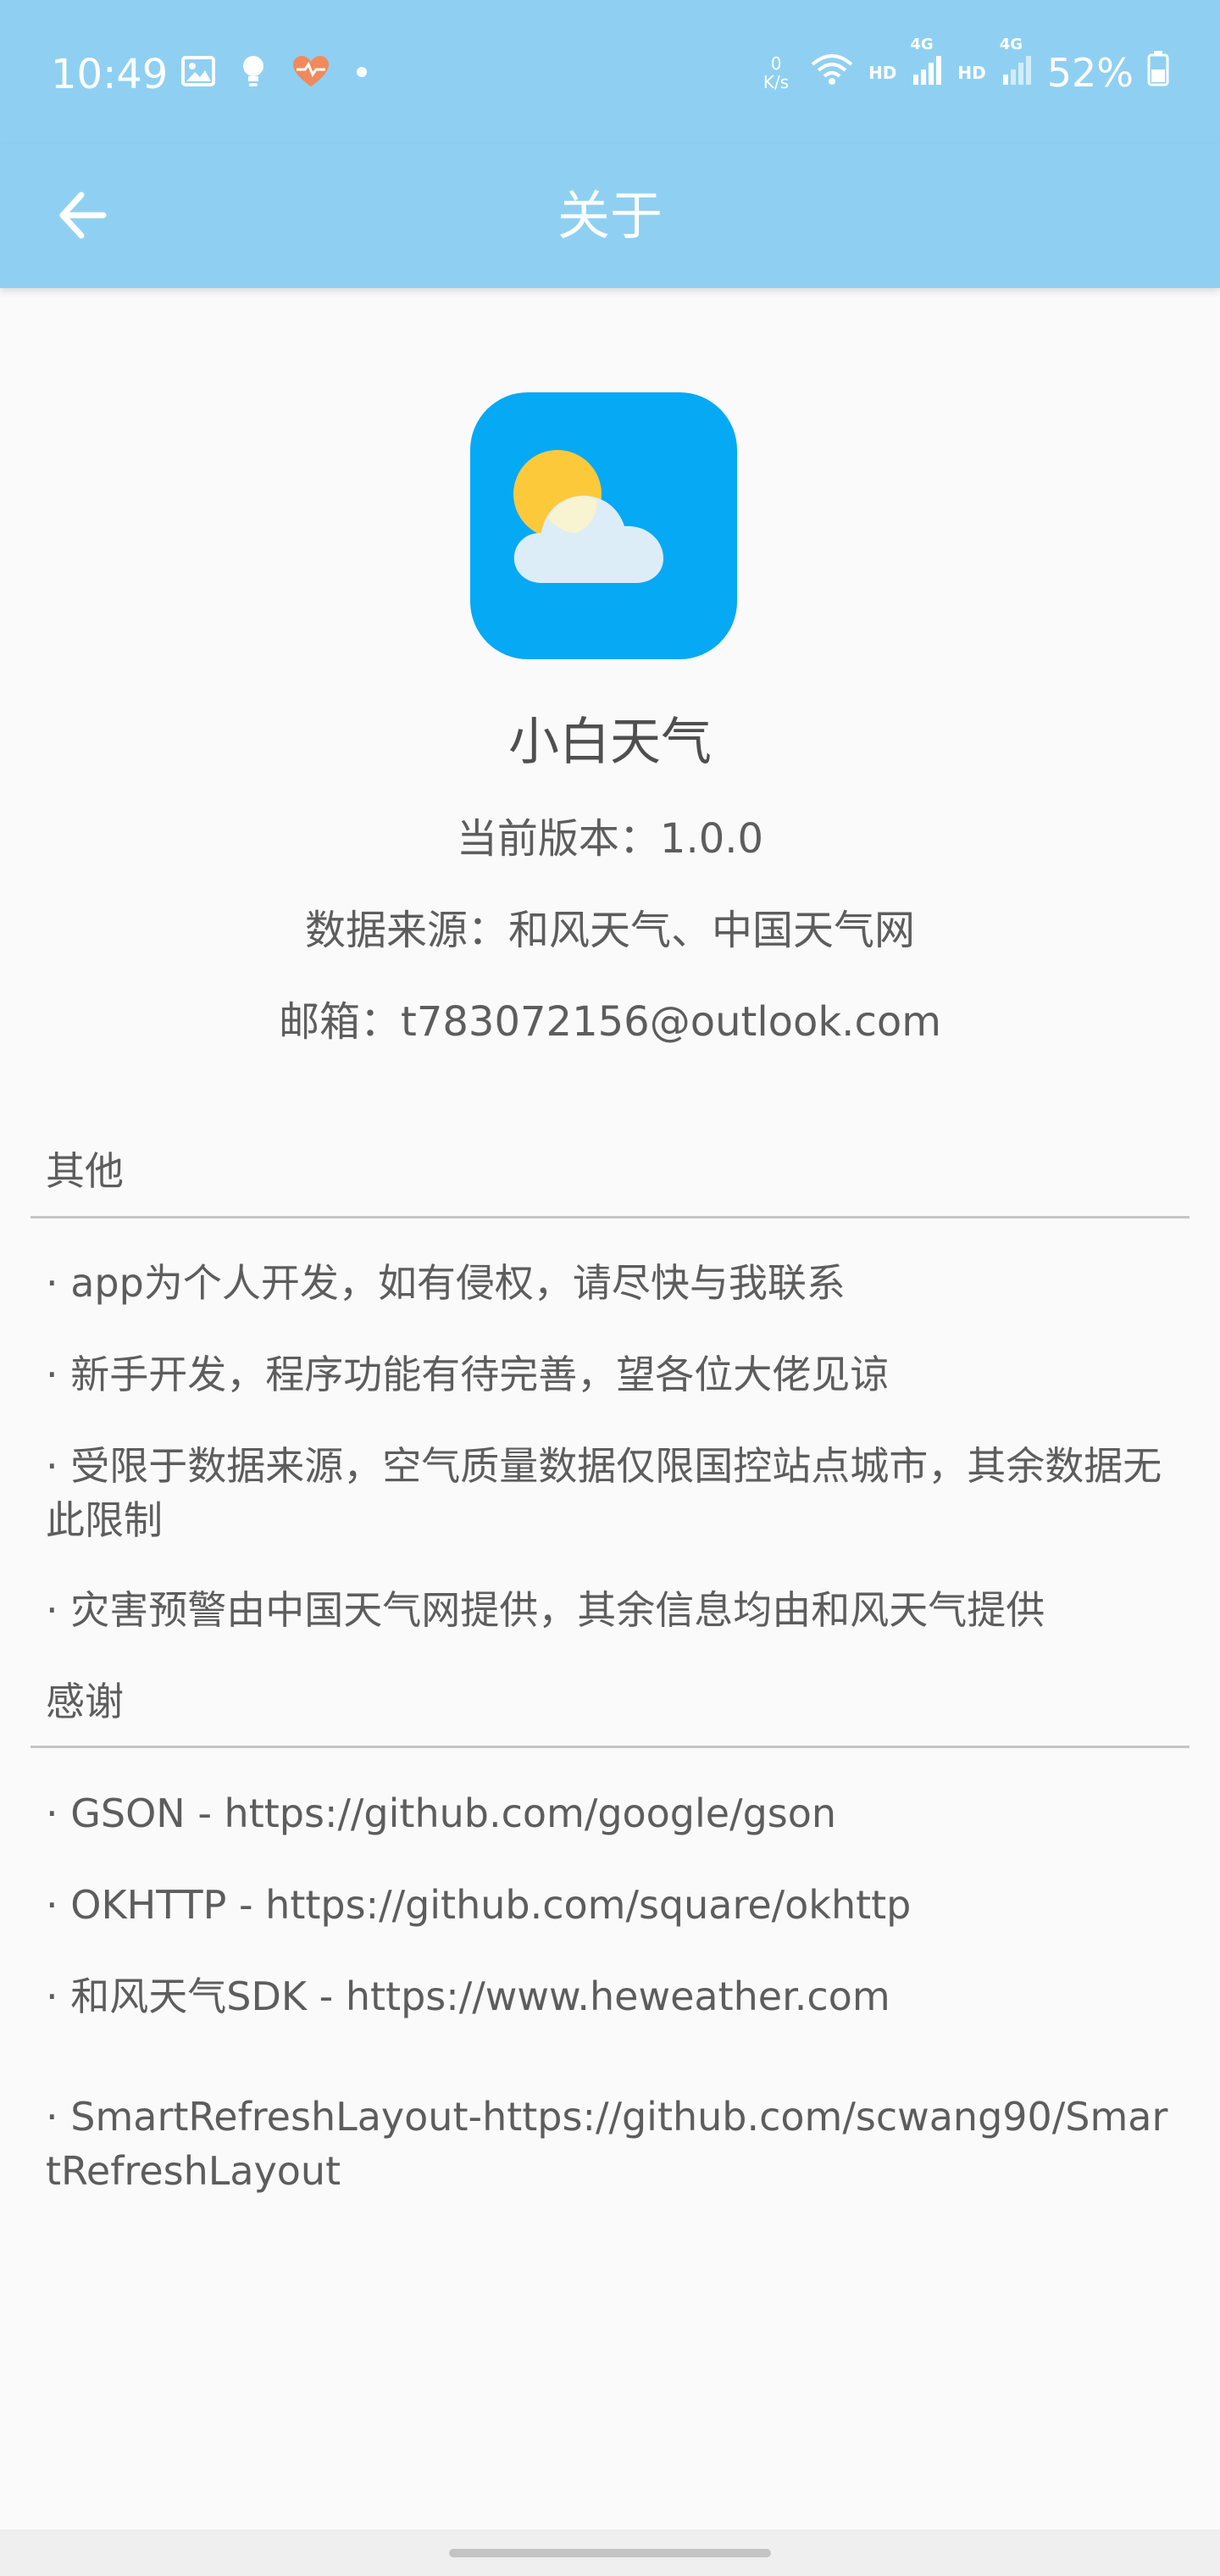 The image size is (1220, 2576). Describe the element at coordinates (610, 742) in the screenshot. I see `app-name: 小白天气` at that location.